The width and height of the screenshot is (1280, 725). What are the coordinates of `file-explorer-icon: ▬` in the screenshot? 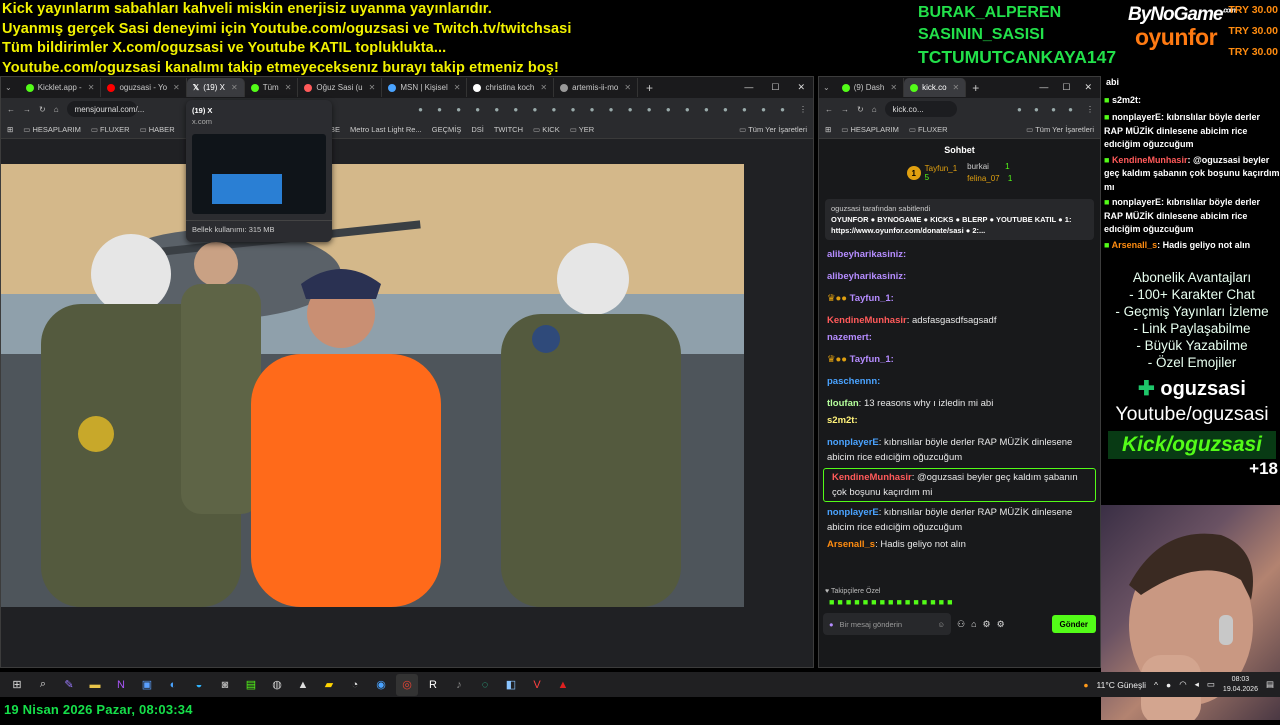 It's located at (95, 685).